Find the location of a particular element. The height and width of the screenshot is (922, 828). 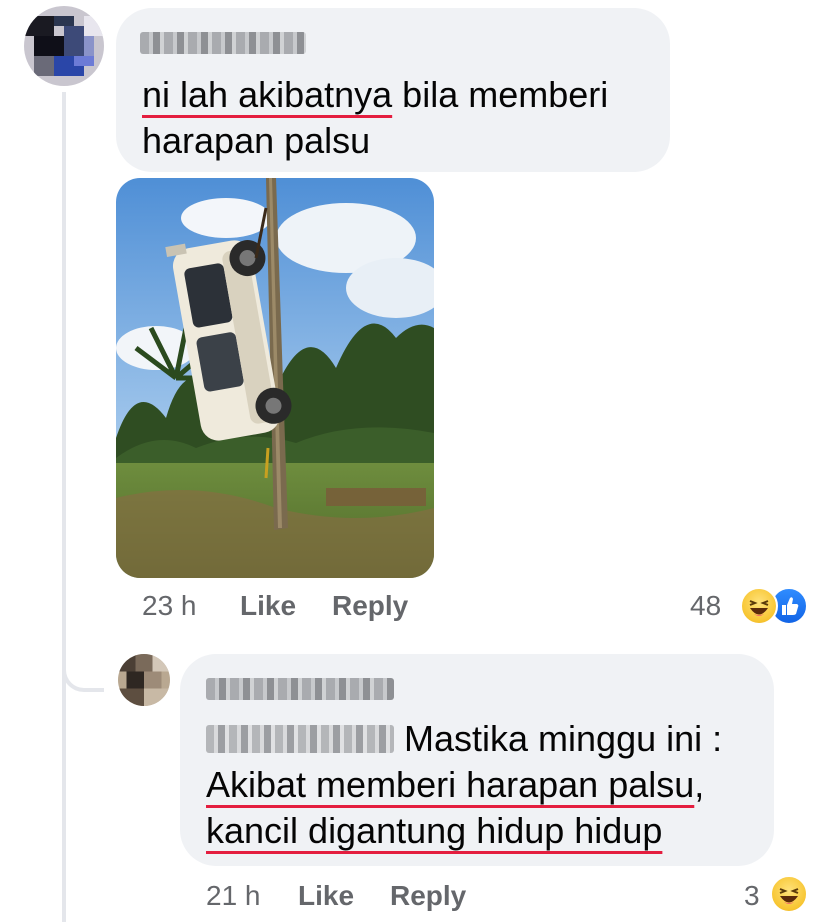

reply-text-highlight: Akibat memberi harapan palsu is located at coordinates (450, 784).